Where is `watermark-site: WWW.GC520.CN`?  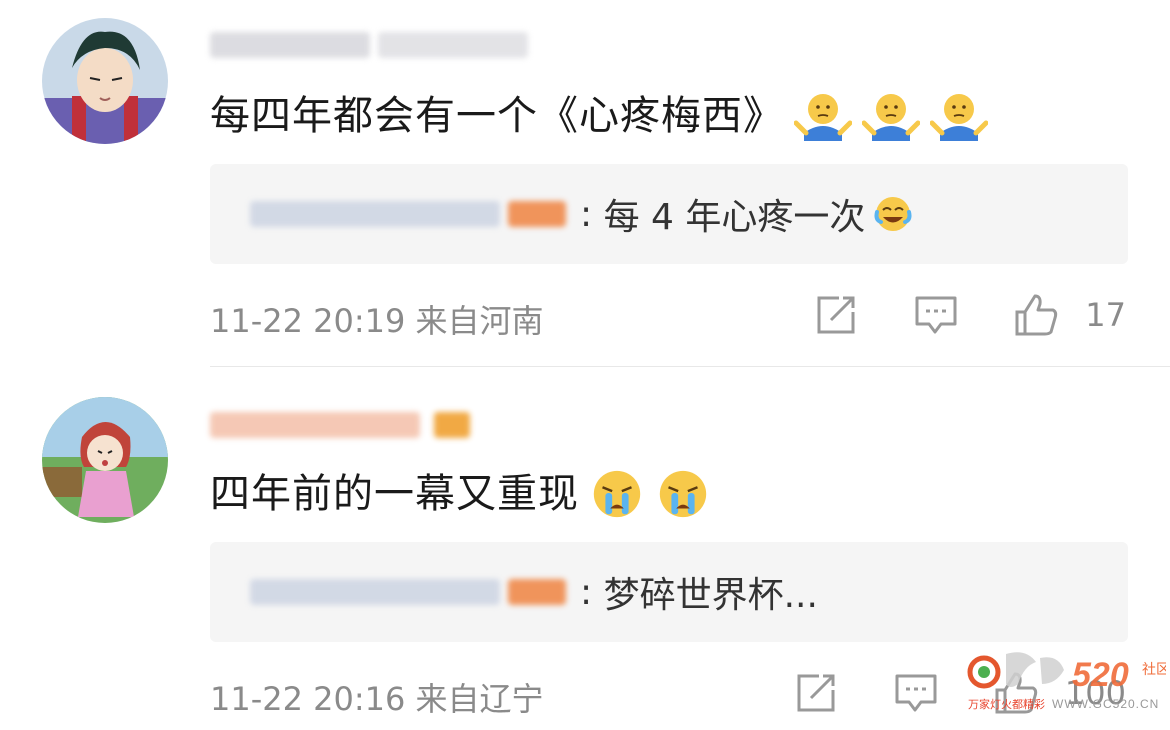
watermark-site: WWW.GC520.CN is located at coordinates (1105, 704).